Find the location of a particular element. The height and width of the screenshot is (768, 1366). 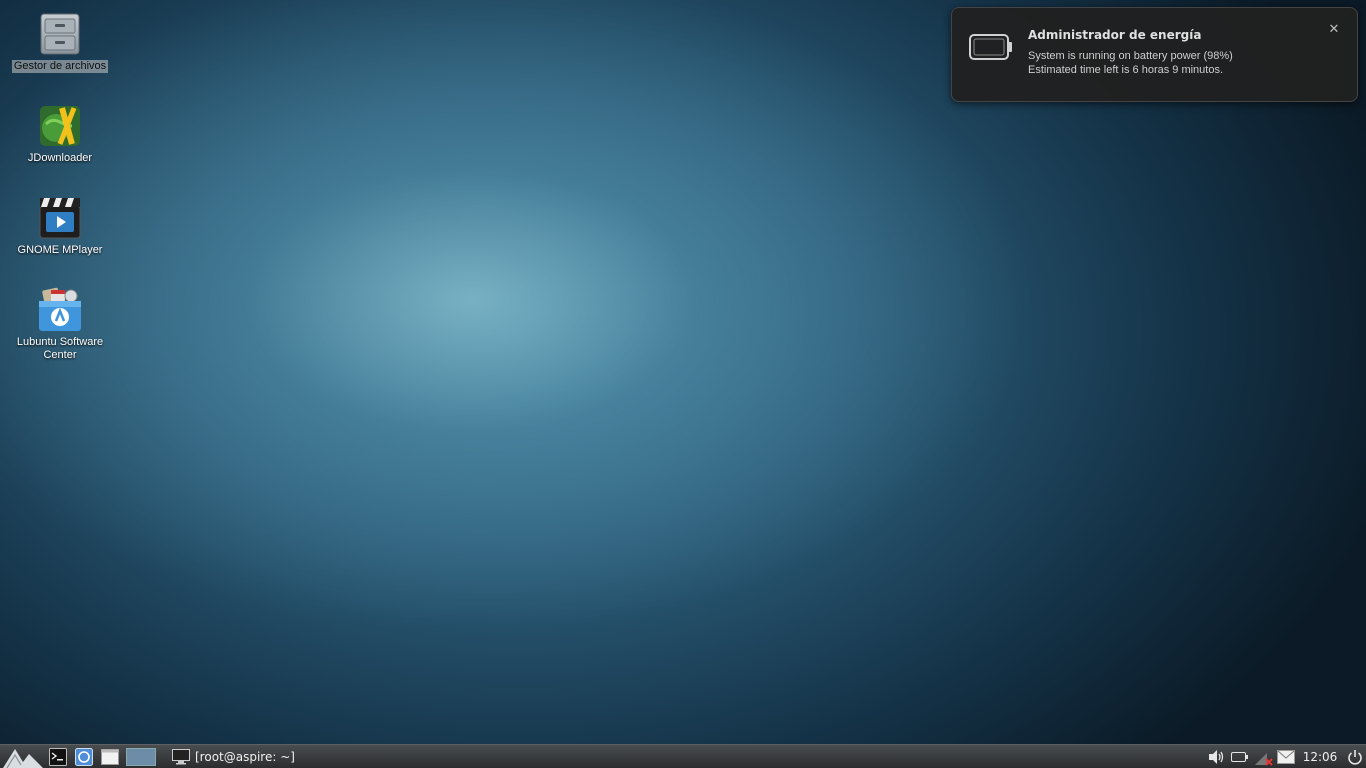

terminal-icon is located at coordinates (58, 756).